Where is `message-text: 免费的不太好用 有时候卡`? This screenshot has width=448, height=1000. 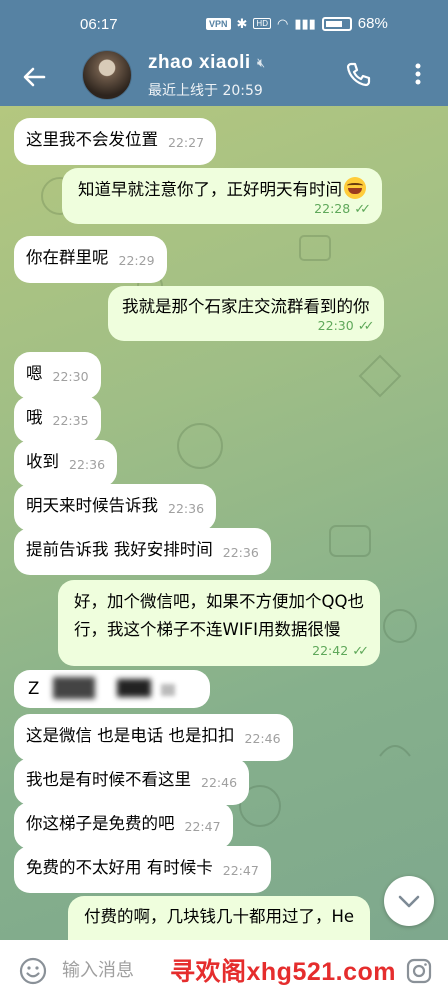 message-text: 免费的不太好用 有时候卡 is located at coordinates (119, 867).